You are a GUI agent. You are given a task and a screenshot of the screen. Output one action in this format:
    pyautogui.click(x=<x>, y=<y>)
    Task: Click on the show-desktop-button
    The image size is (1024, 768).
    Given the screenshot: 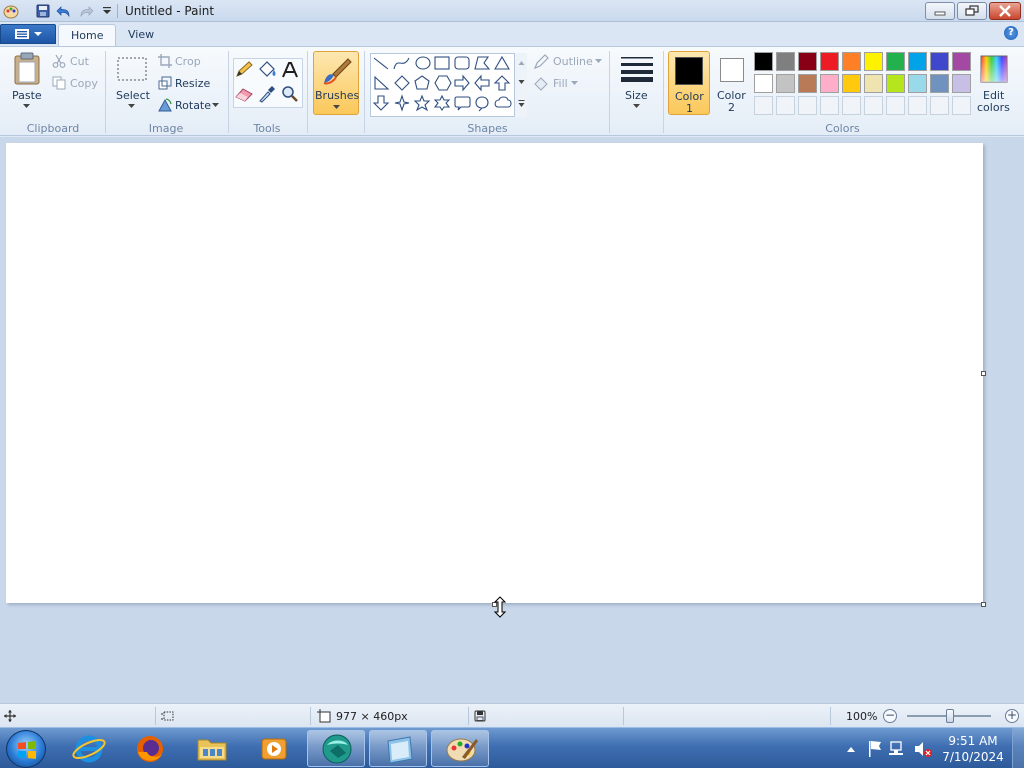 What is the action you would take?
    pyautogui.click(x=1018, y=748)
    